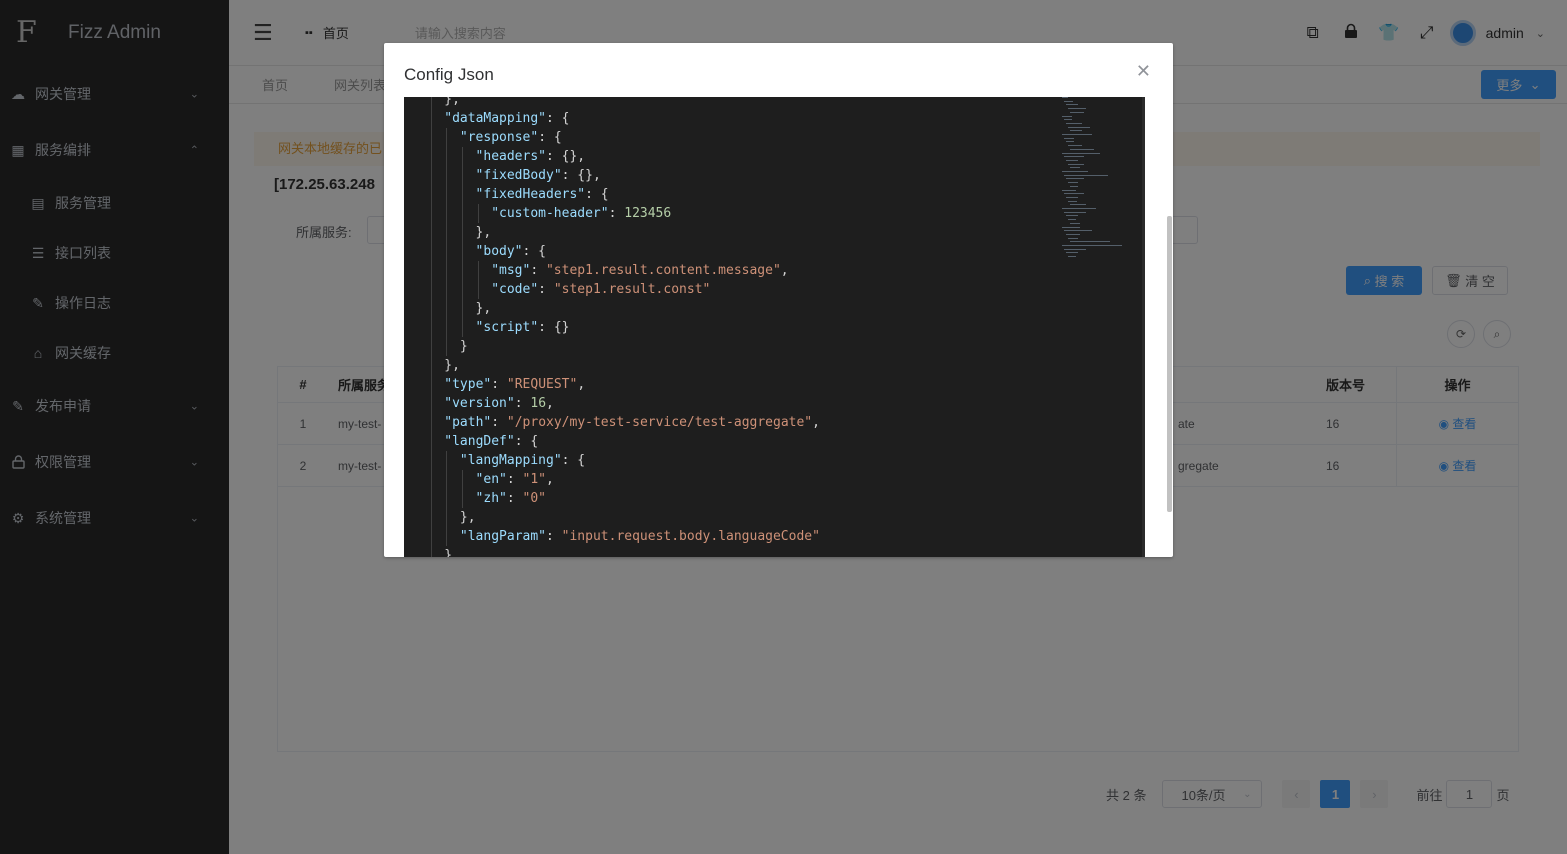  I want to click on code-line: "fixedBody": {},, so click(612, 175).